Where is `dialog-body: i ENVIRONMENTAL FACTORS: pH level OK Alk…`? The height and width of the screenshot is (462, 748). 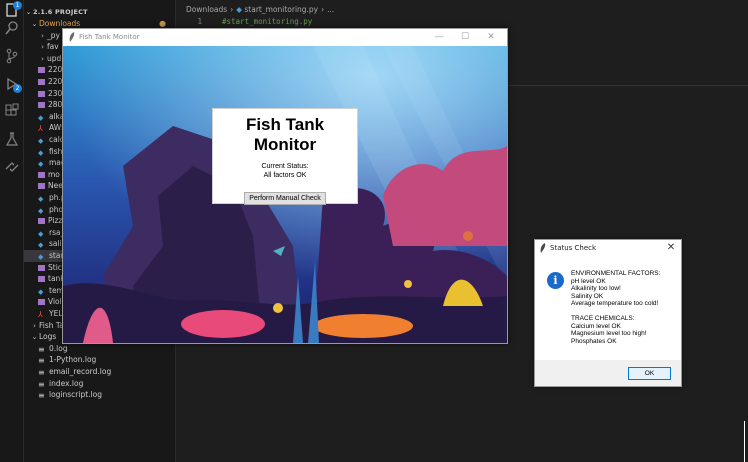
dialog-body: i ENVIRONMENTAL FACTORS: pH level OK Alk… is located at coordinates (608, 308).